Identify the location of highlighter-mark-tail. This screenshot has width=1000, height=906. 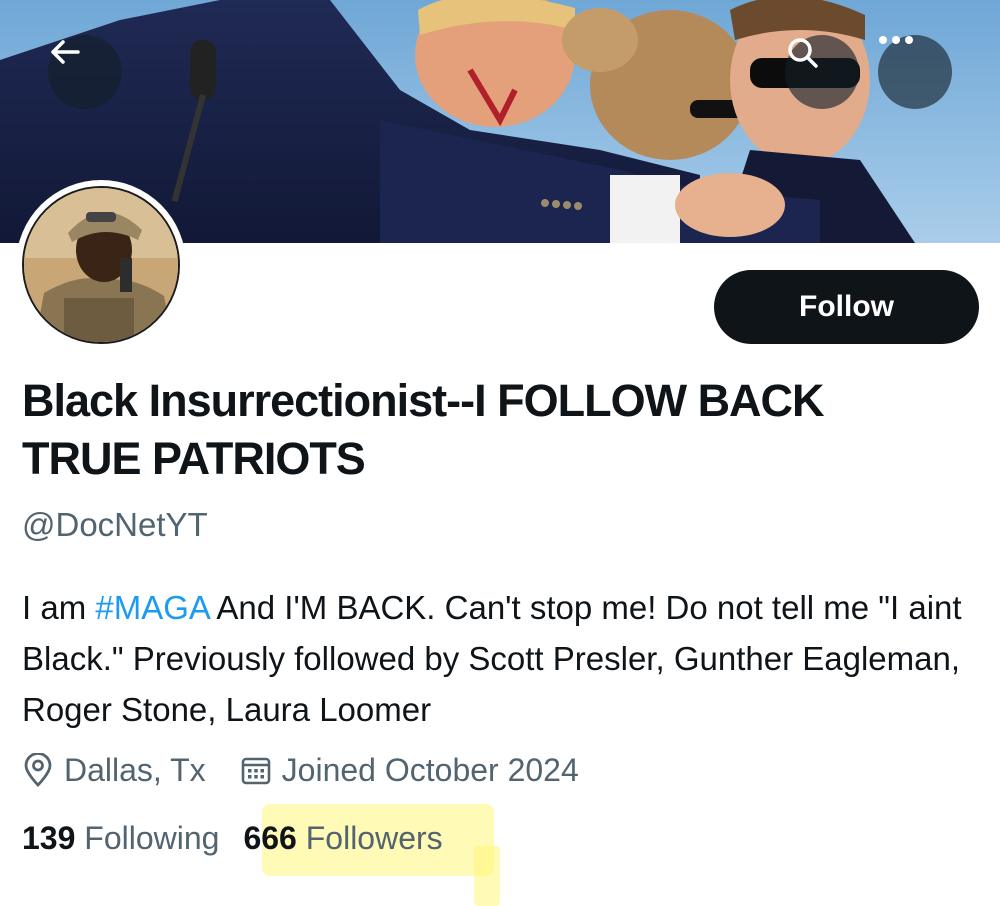
(487, 876).